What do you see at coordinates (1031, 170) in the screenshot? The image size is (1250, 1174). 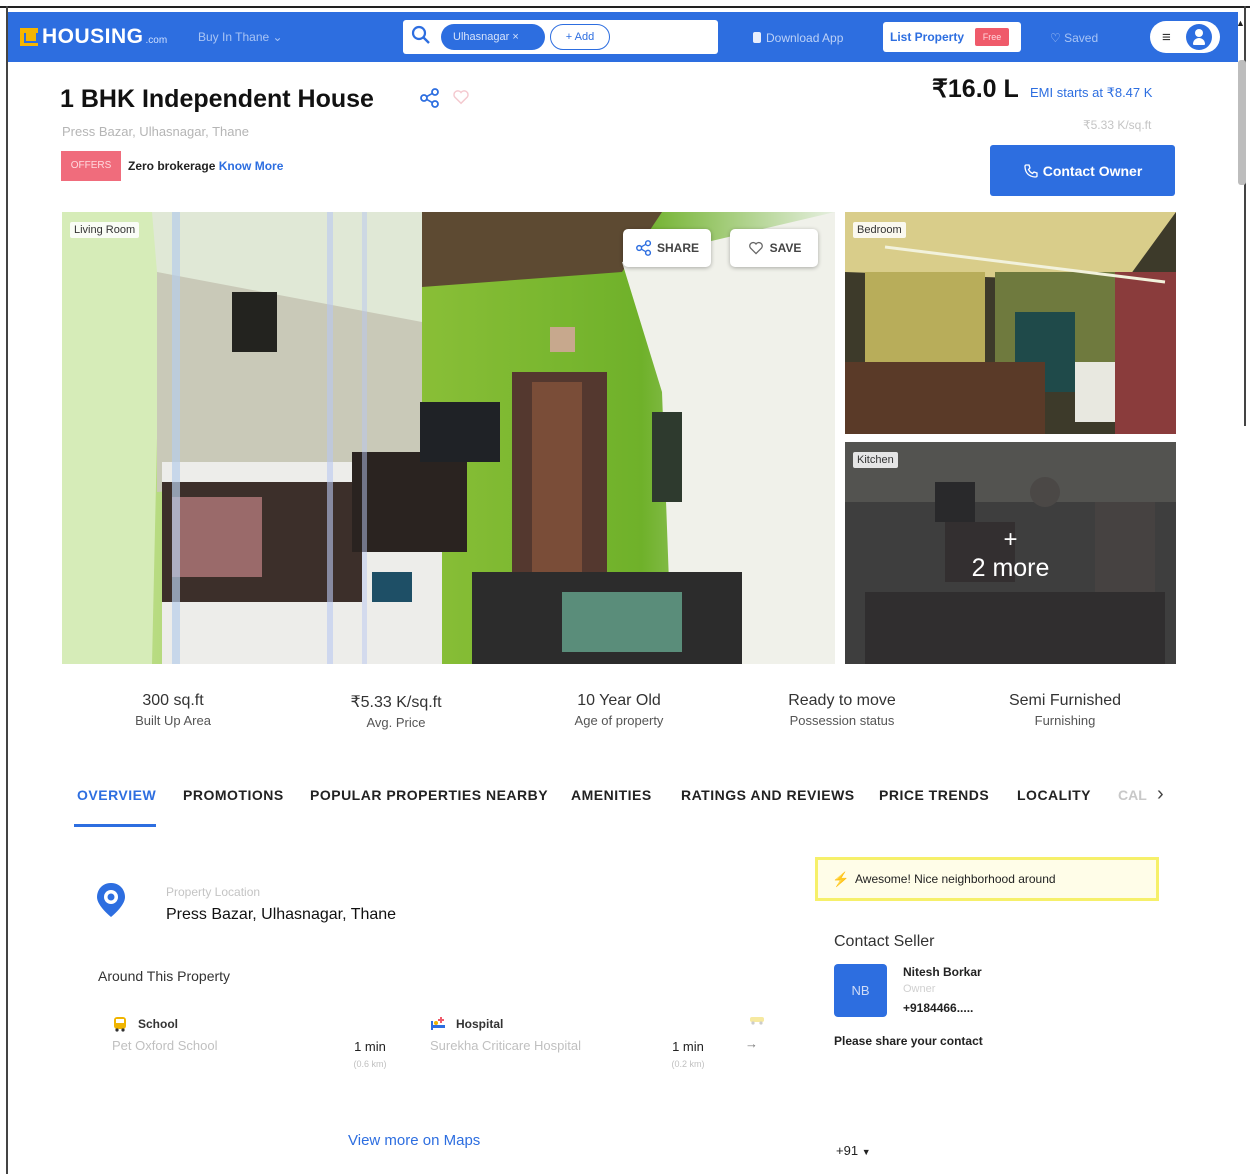 I see `phone-icon` at bounding box center [1031, 170].